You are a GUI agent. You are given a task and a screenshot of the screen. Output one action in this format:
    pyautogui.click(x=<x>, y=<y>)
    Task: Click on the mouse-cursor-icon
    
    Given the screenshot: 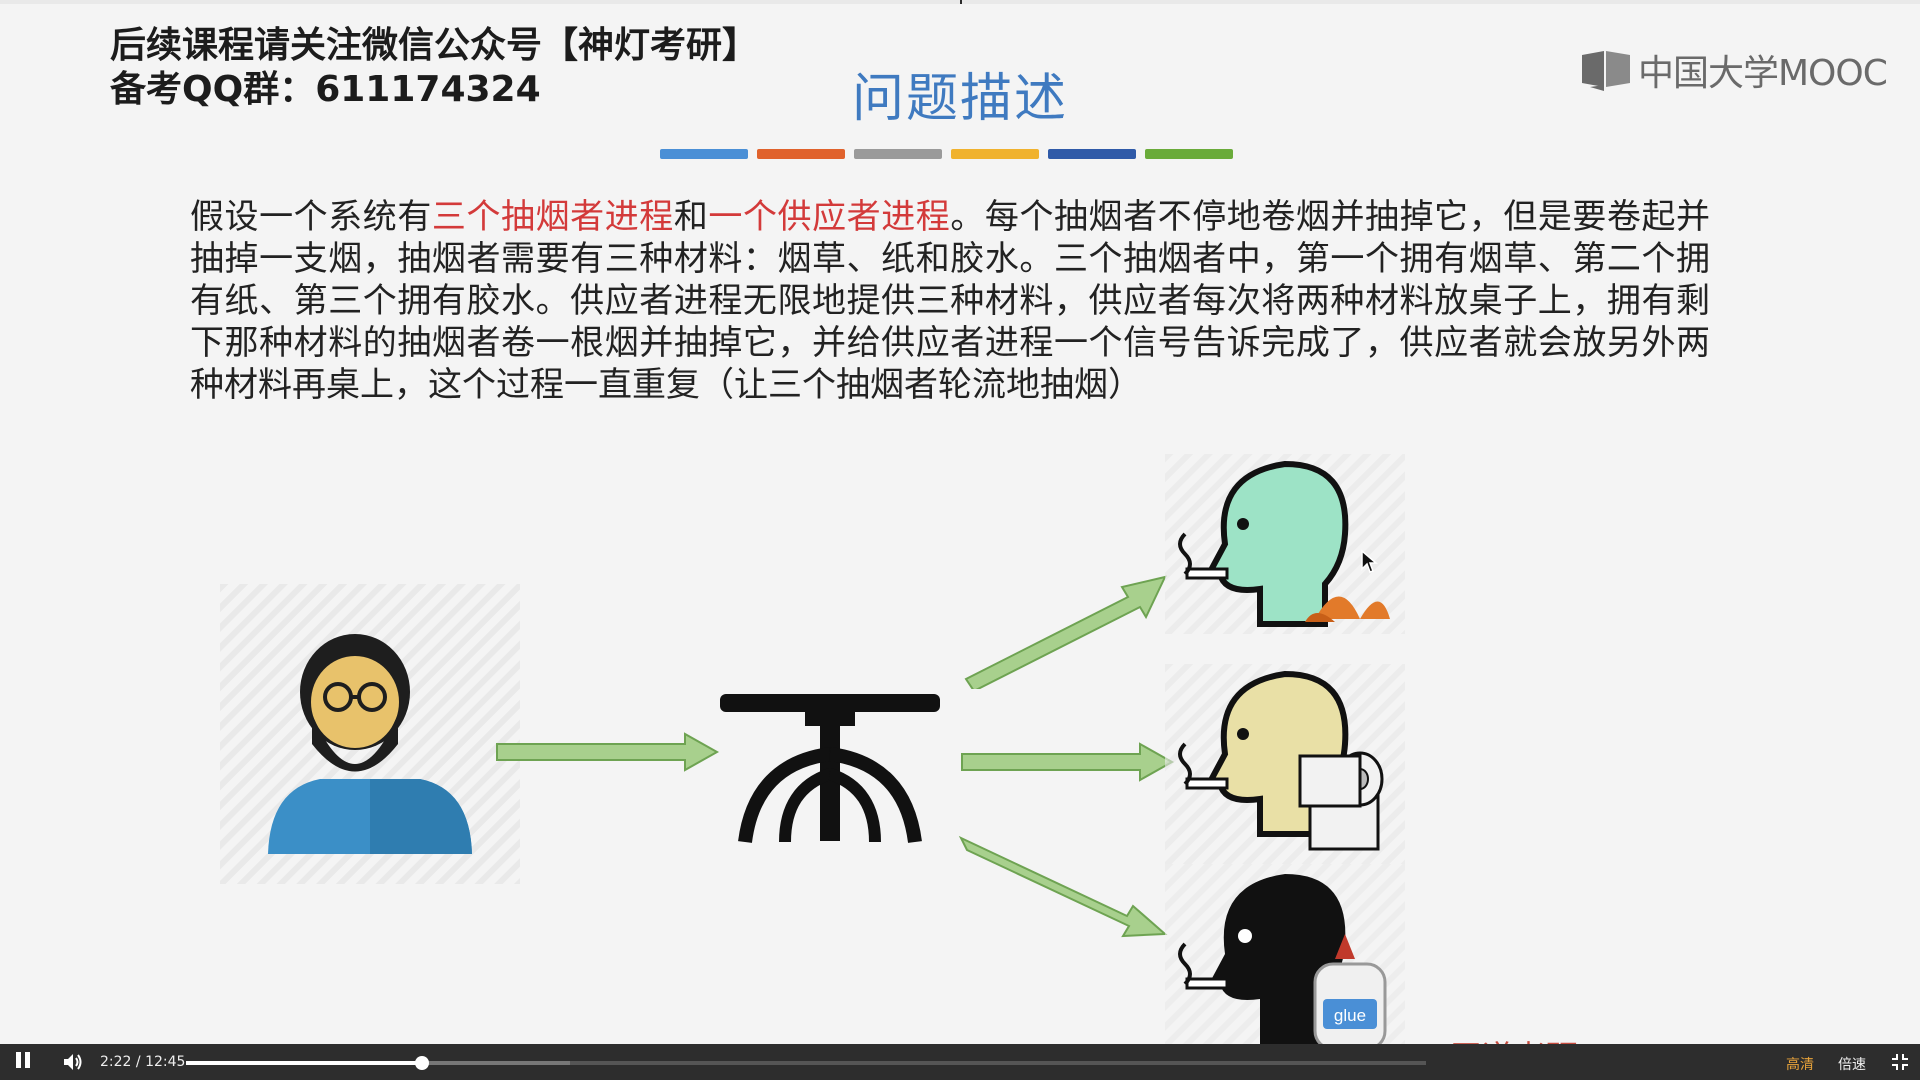 What is the action you would take?
    pyautogui.click(x=1369, y=561)
    